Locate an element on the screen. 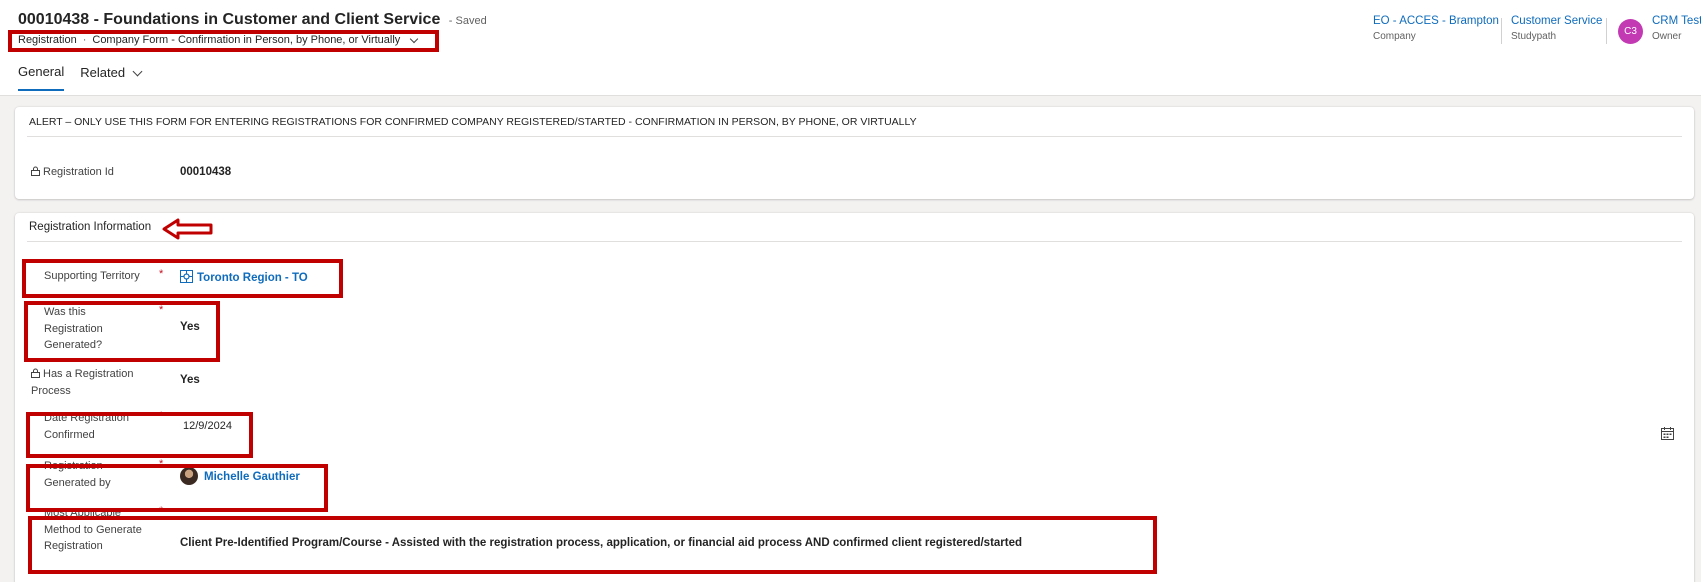 The image size is (1701, 582). tab-list: General Related is located at coordinates (80, 77).